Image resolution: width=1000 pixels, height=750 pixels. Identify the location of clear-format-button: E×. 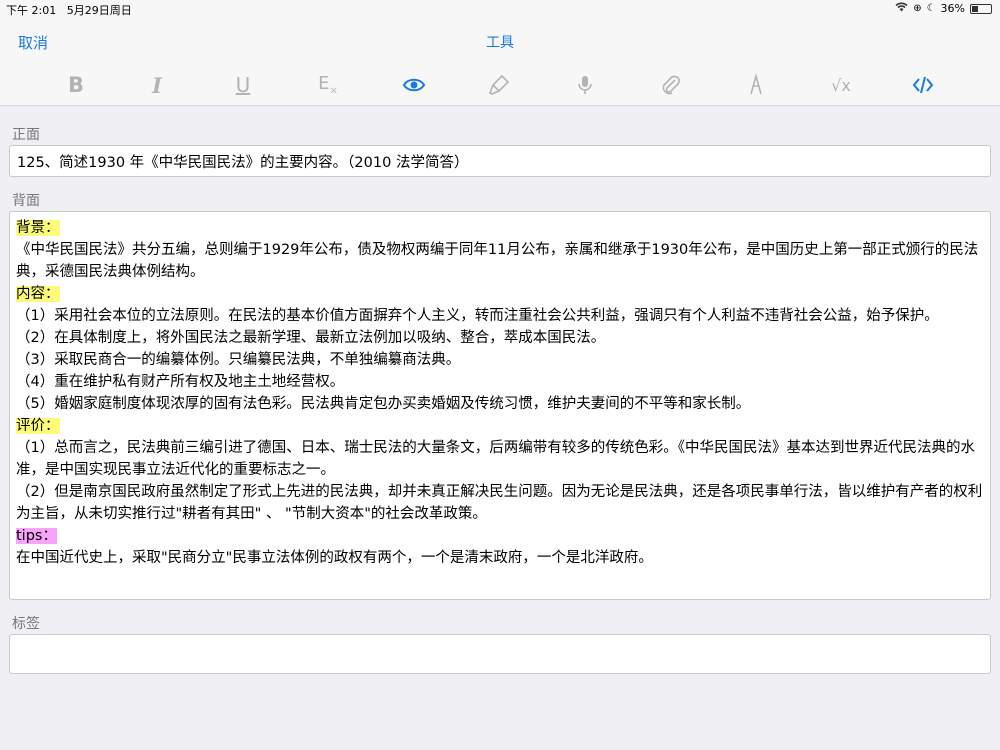
(328, 85).